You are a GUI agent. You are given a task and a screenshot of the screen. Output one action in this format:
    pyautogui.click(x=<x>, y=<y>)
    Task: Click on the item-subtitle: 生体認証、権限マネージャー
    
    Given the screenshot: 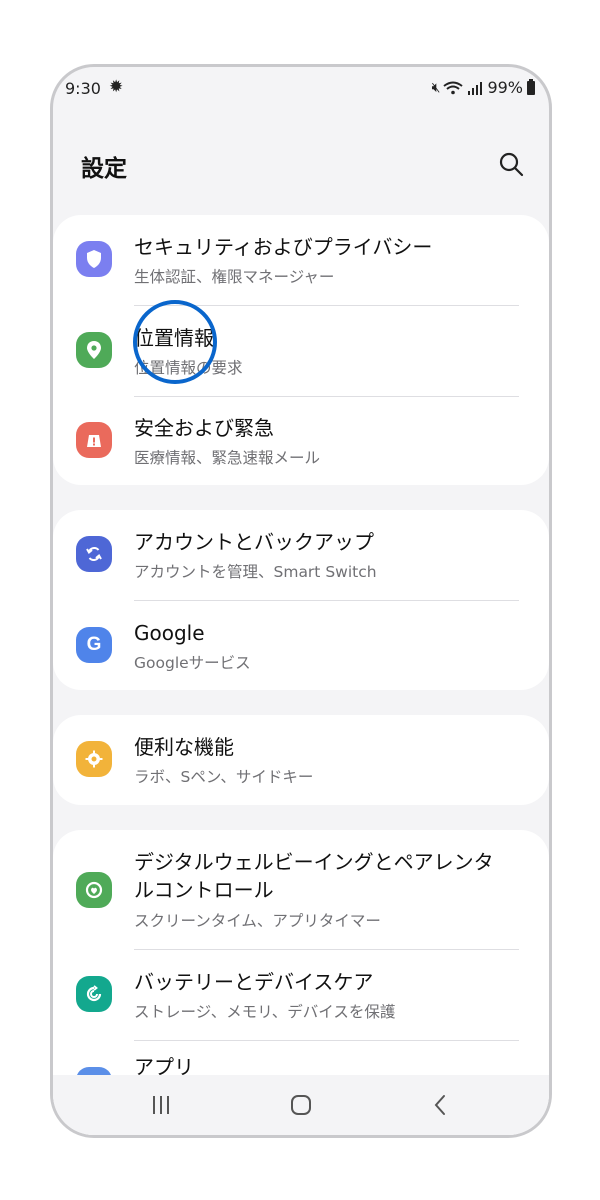 What is the action you would take?
    pyautogui.click(x=234, y=277)
    